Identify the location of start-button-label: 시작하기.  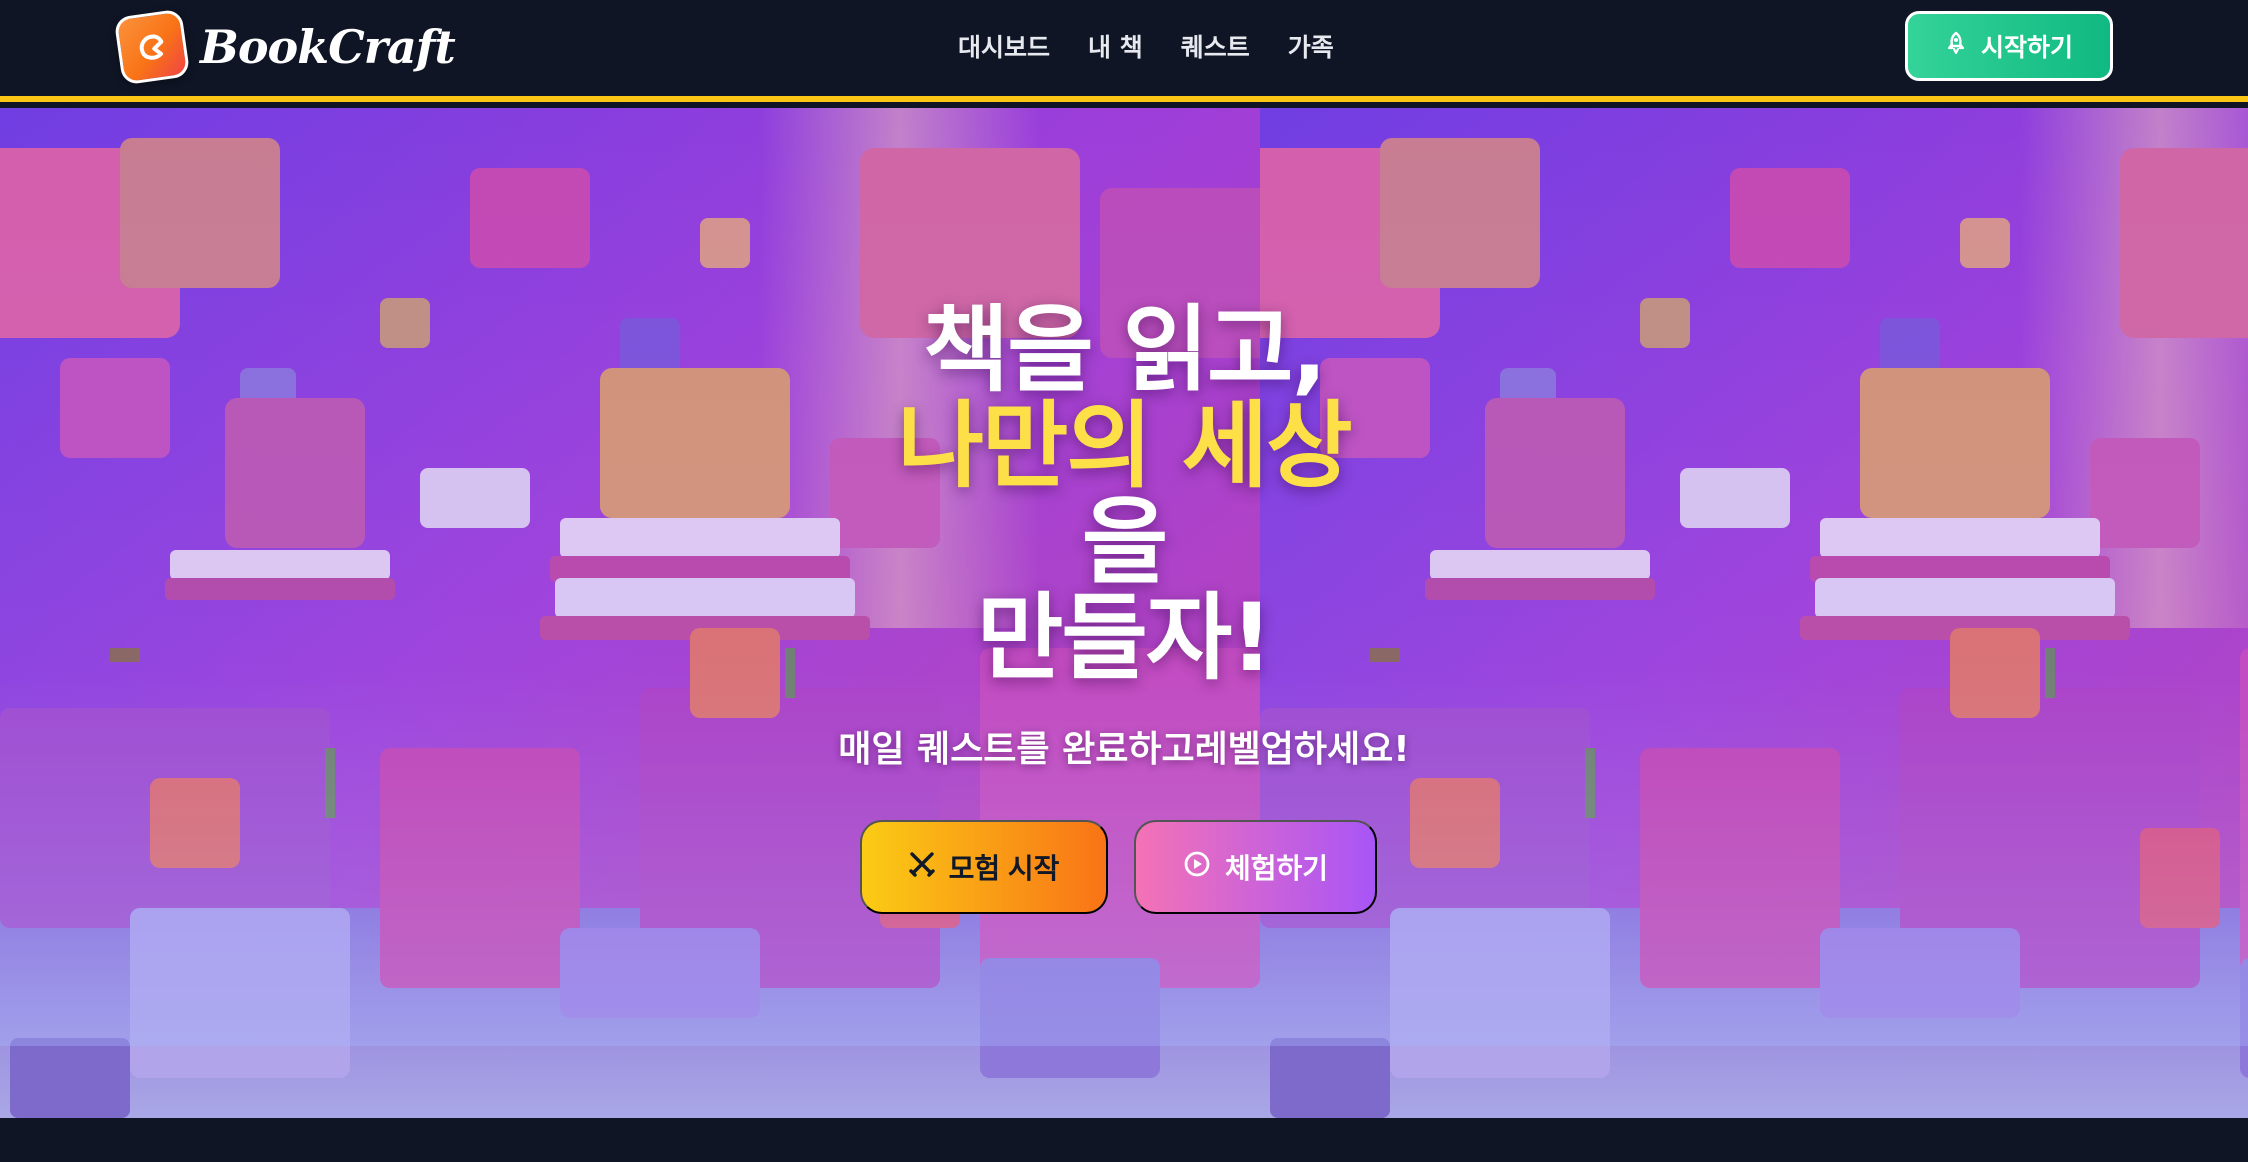
(2026, 48).